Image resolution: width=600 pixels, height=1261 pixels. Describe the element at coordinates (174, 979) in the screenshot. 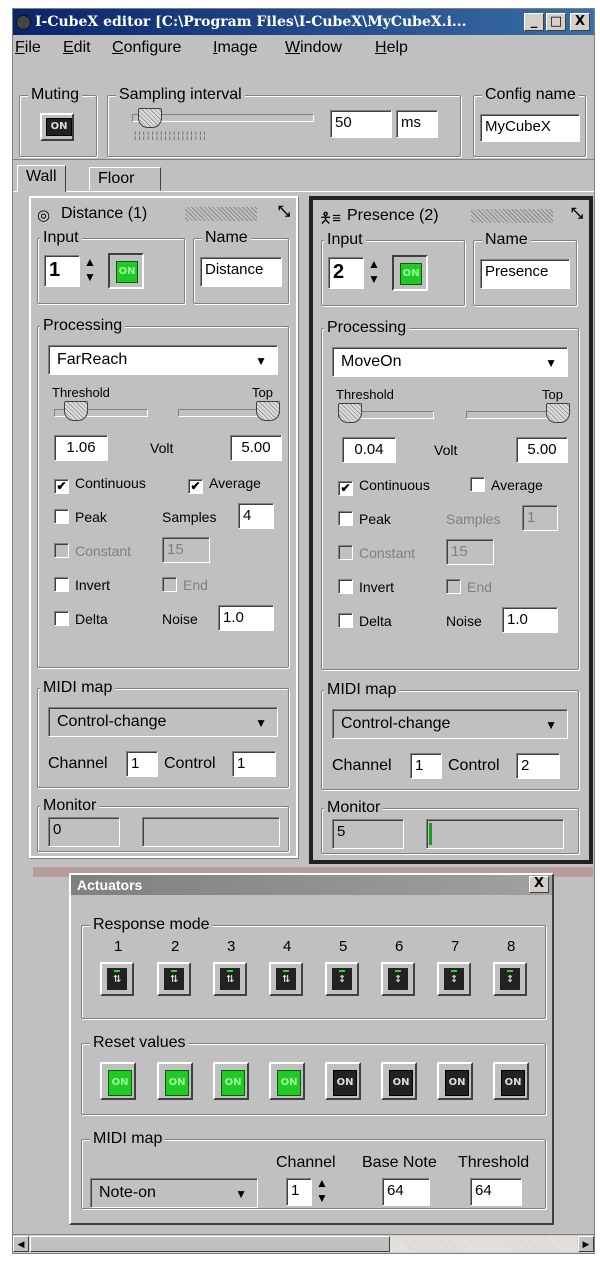

I see `response-mode-button-2: ⇅` at that location.